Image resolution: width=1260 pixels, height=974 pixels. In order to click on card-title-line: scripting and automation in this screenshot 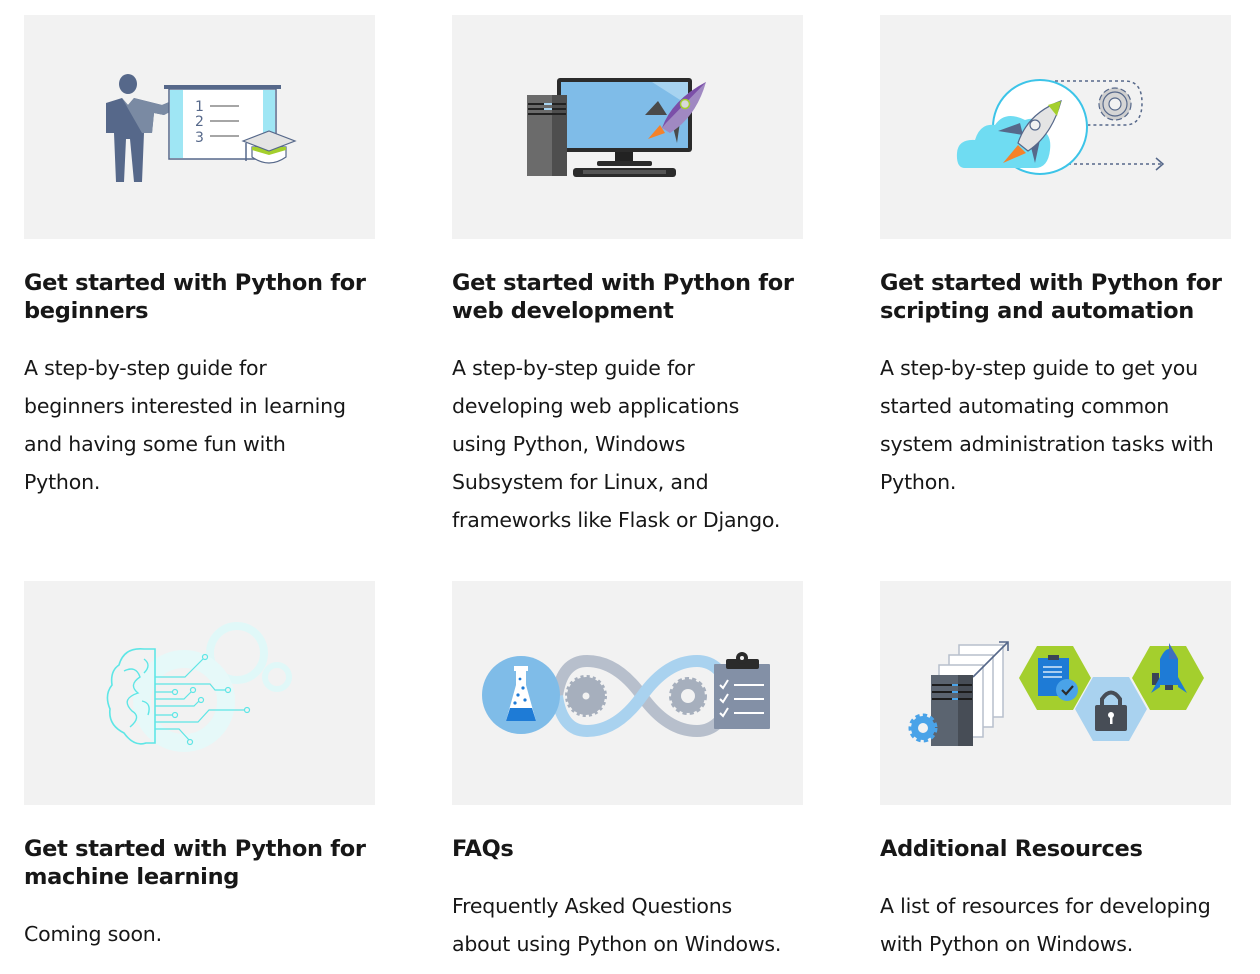, I will do `click(1037, 311)`.